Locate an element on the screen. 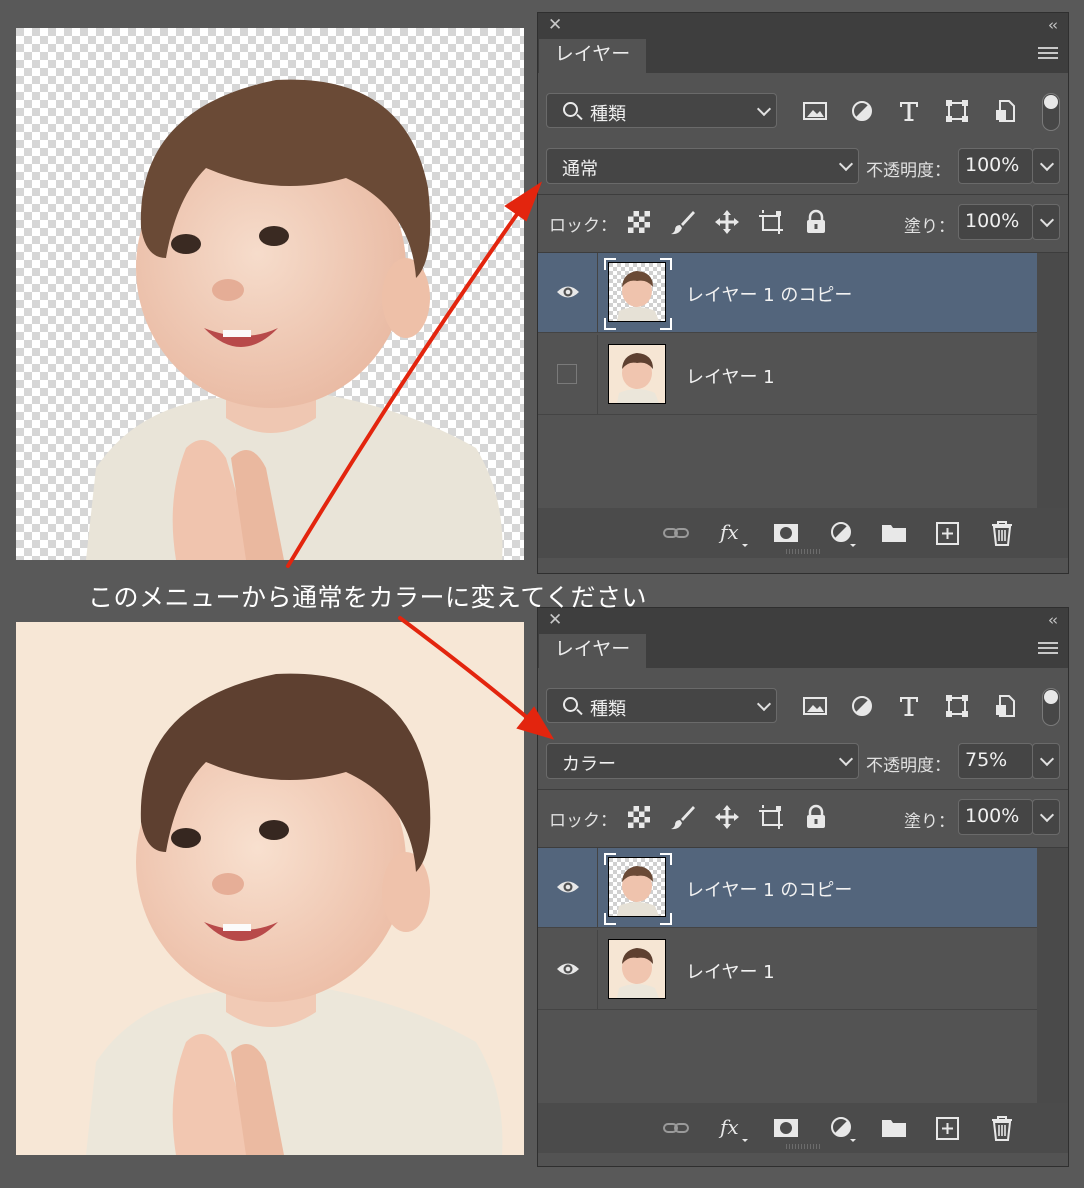 This screenshot has width=1084, height=1188. visibility-off-box is located at coordinates (567, 374).